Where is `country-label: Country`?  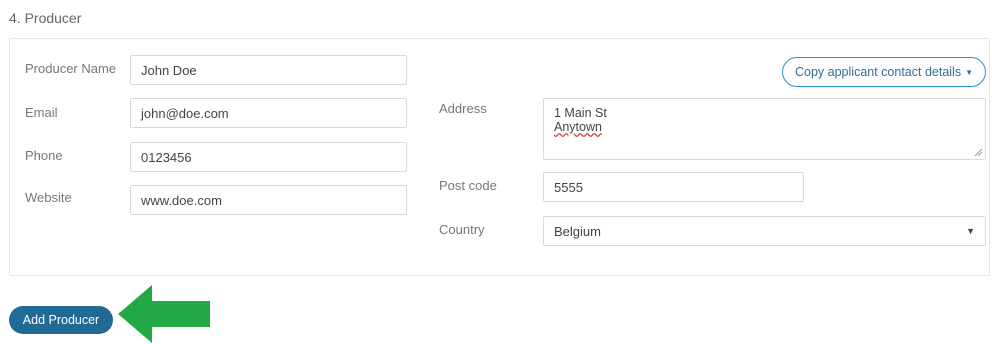
country-label: Country is located at coordinates (462, 229).